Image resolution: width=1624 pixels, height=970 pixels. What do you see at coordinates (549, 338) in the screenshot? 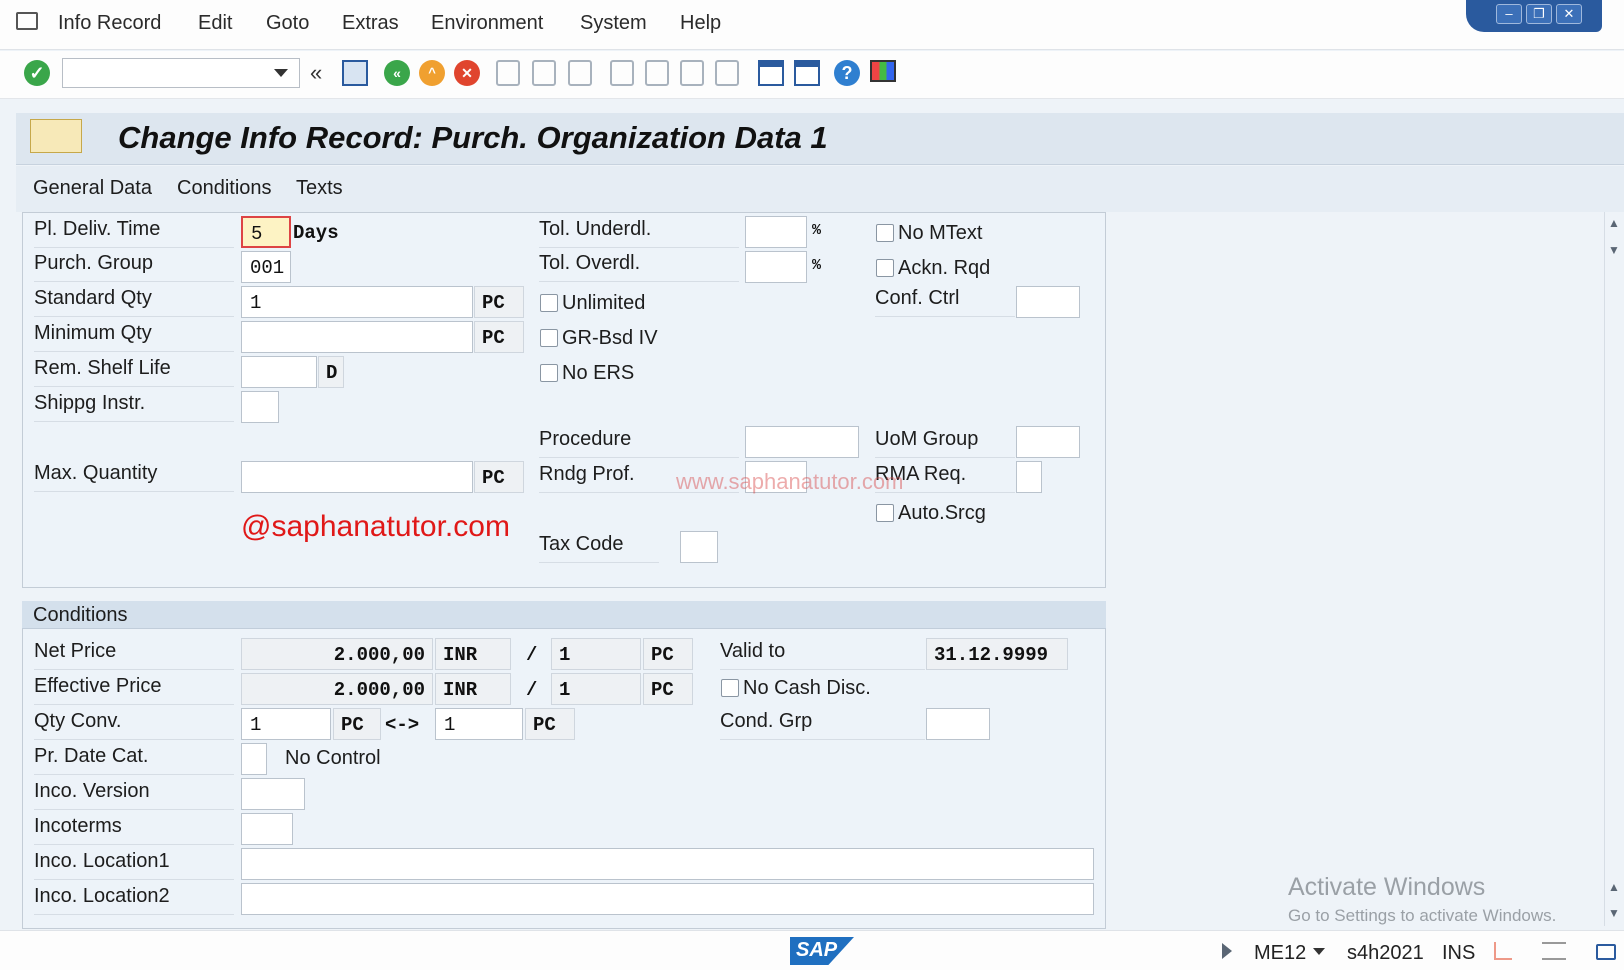
I see `gr-bsd-iv-checkbox` at bounding box center [549, 338].